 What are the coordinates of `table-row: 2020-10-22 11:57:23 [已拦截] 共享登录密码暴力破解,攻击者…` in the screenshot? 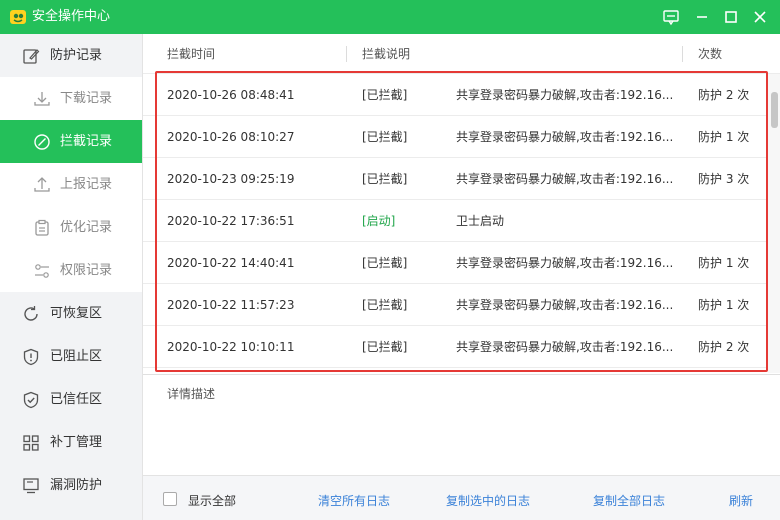 It's located at (455, 305).